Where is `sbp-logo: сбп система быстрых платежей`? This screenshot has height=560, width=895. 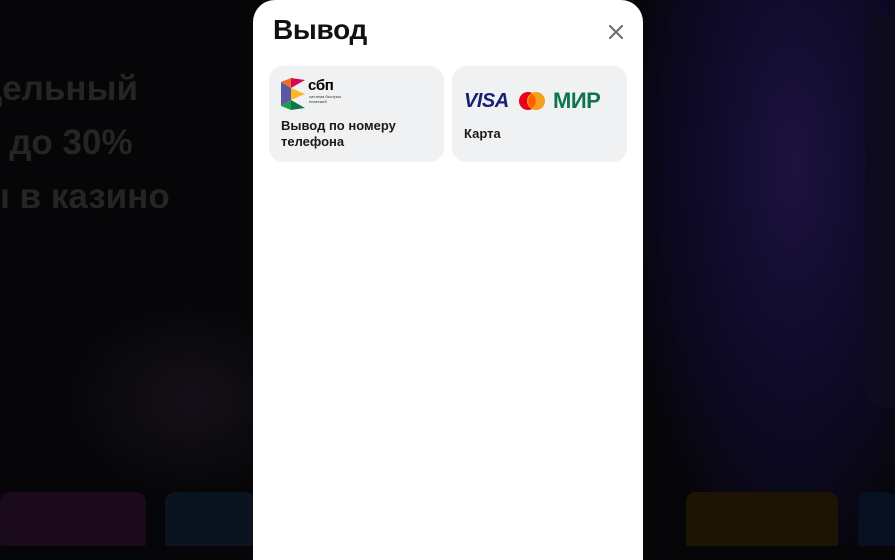 sbp-logo: сбп система быстрых платежей is located at coordinates (313, 93).